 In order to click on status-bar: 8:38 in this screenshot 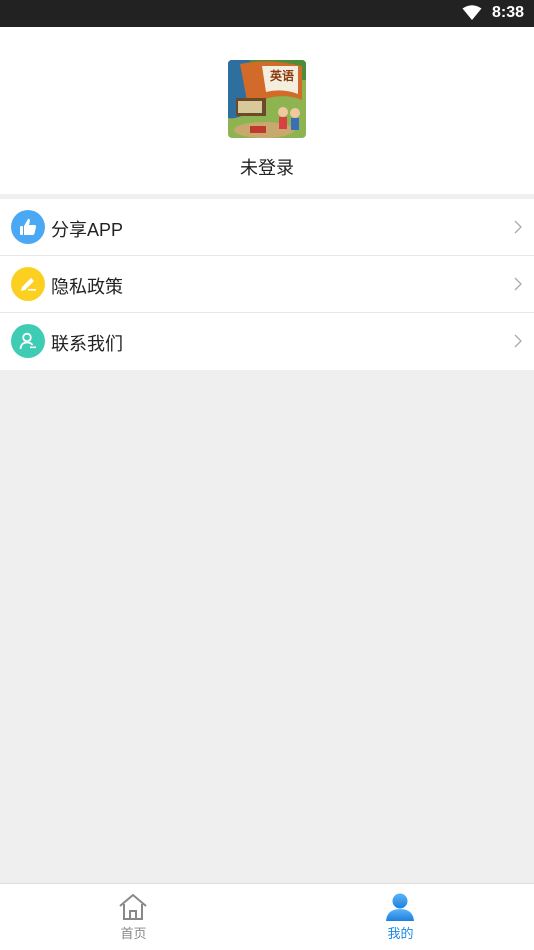, I will do `click(267, 13)`.